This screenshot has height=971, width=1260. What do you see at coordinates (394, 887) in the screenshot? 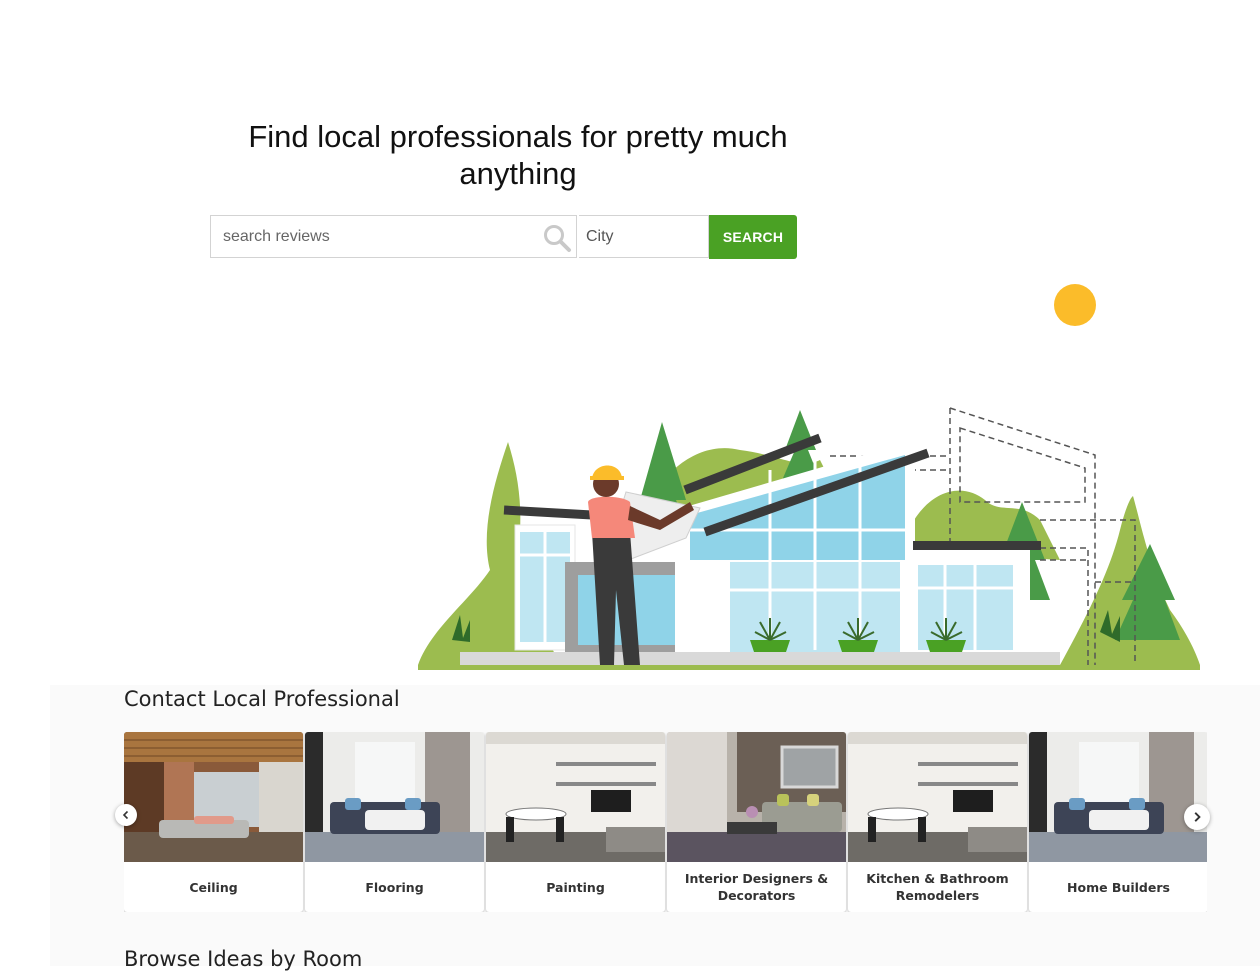
I see `card-label: Flooring` at bounding box center [394, 887].